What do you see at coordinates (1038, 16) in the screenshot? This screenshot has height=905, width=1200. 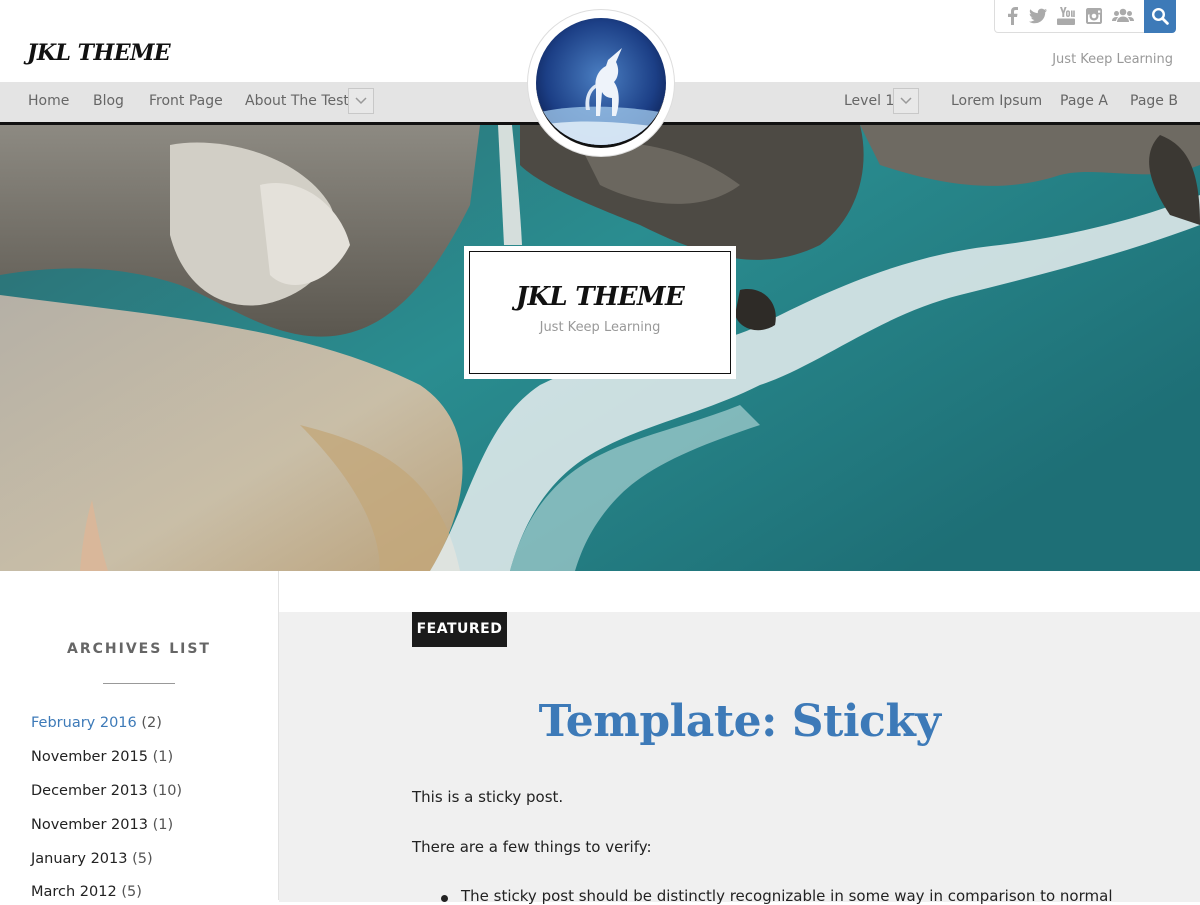 I see `twitter-icon` at bounding box center [1038, 16].